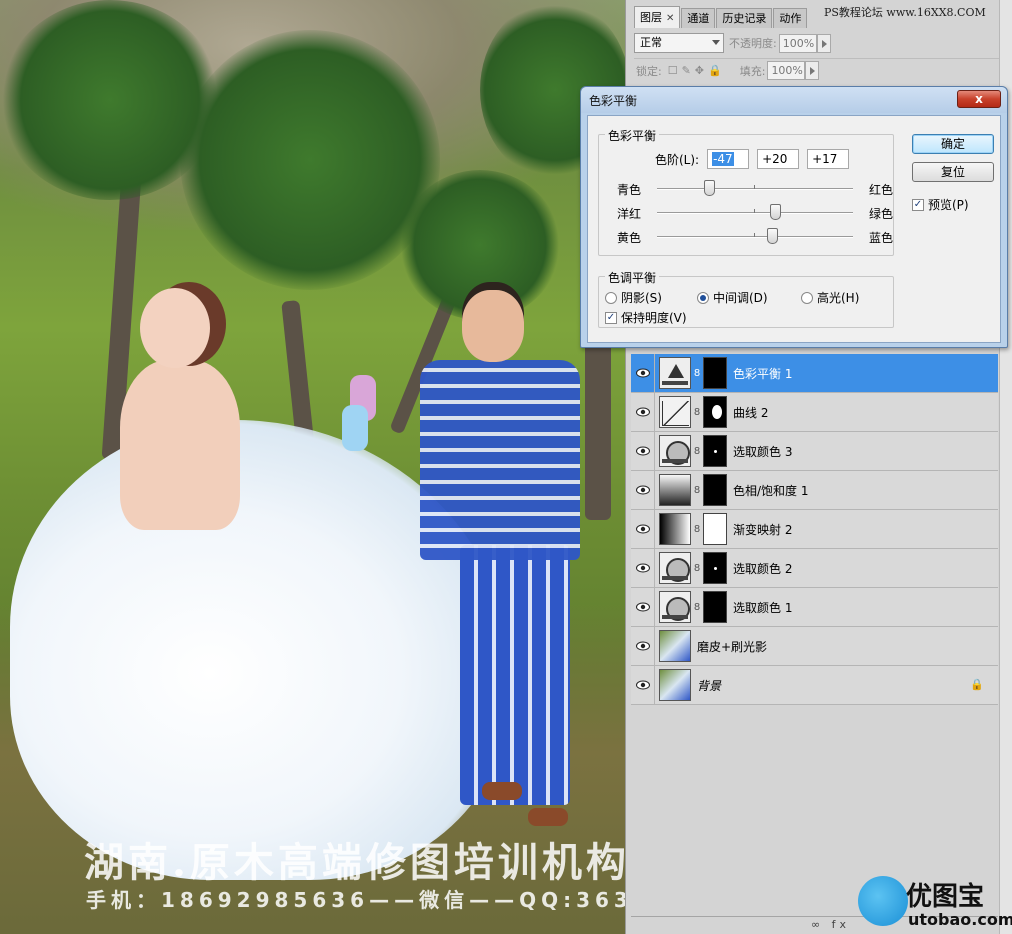 This screenshot has height=934, width=1012. I want to click on fill-slider-toggle, so click(812, 70).